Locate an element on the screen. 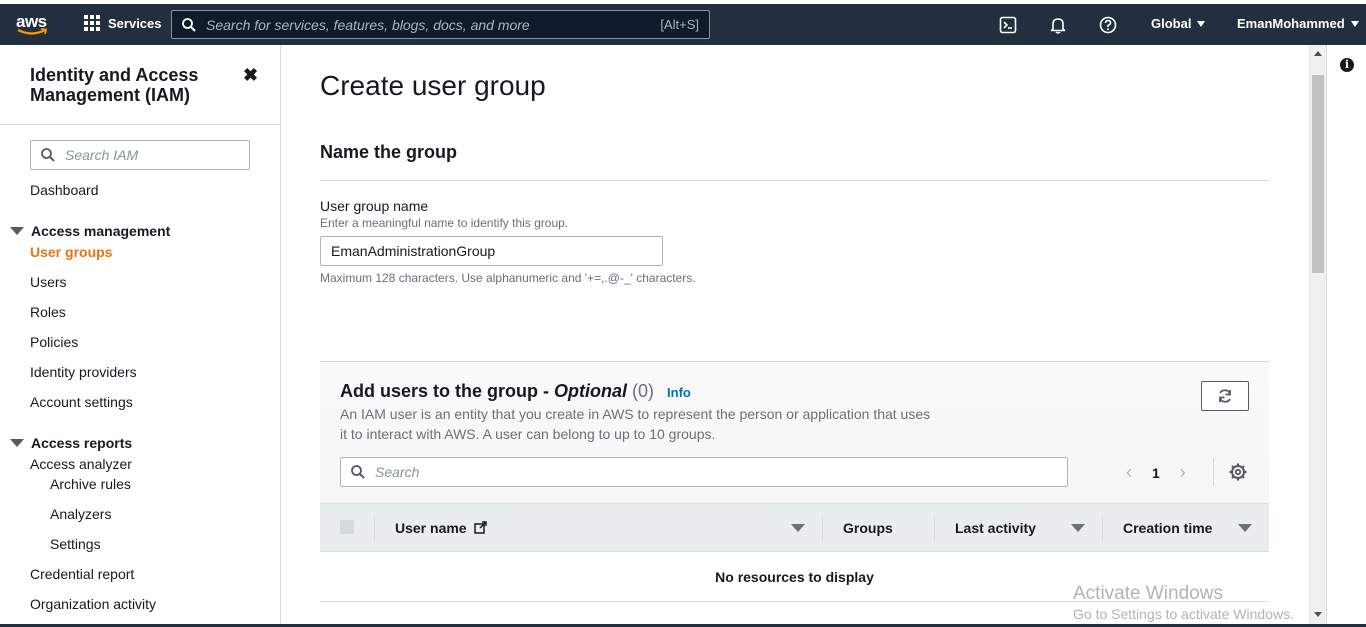 The width and height of the screenshot is (1366, 627). gear-icon is located at coordinates (1238, 472).